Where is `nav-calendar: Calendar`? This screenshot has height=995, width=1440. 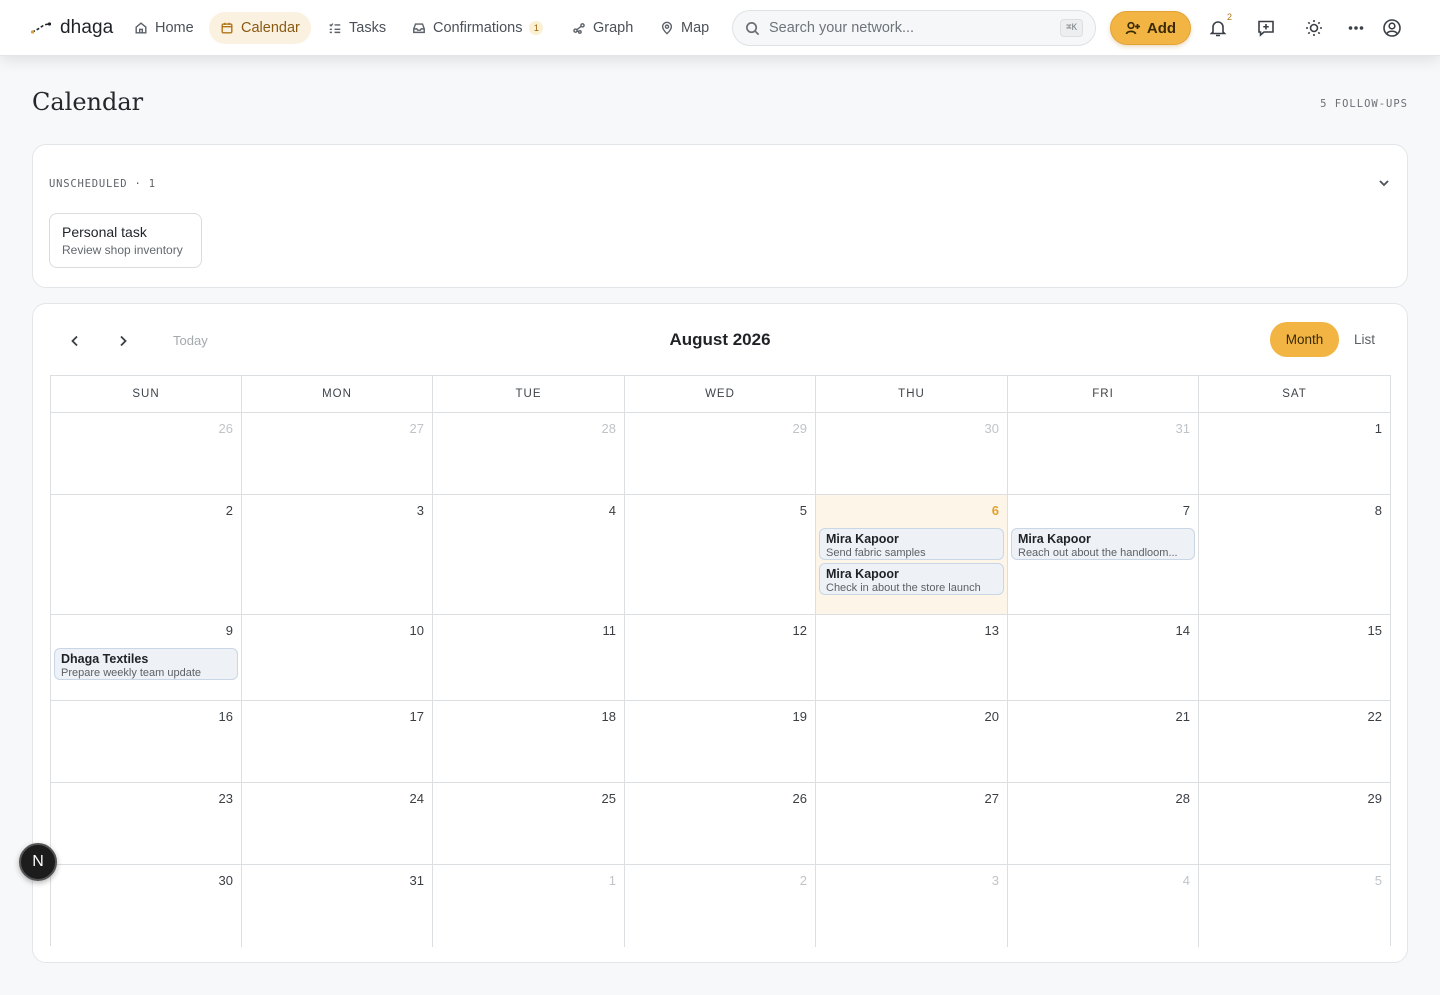 nav-calendar: Calendar is located at coordinates (260, 28).